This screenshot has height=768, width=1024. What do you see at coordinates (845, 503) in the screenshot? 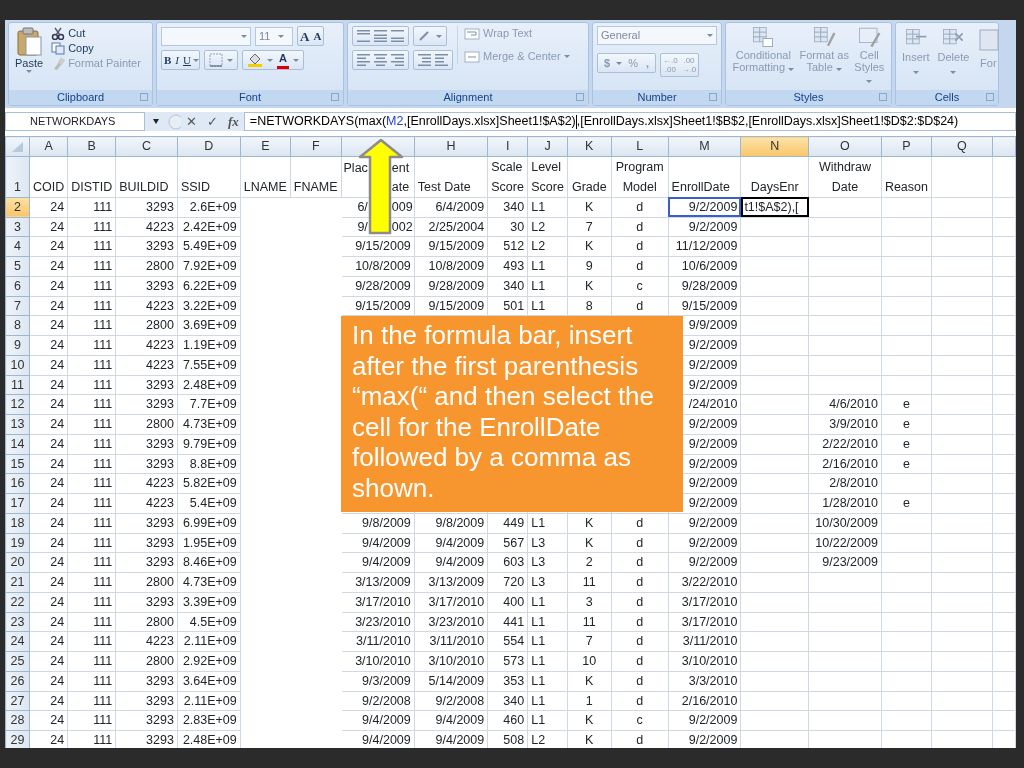
I see `table-cell: 1/28/2010` at bounding box center [845, 503].